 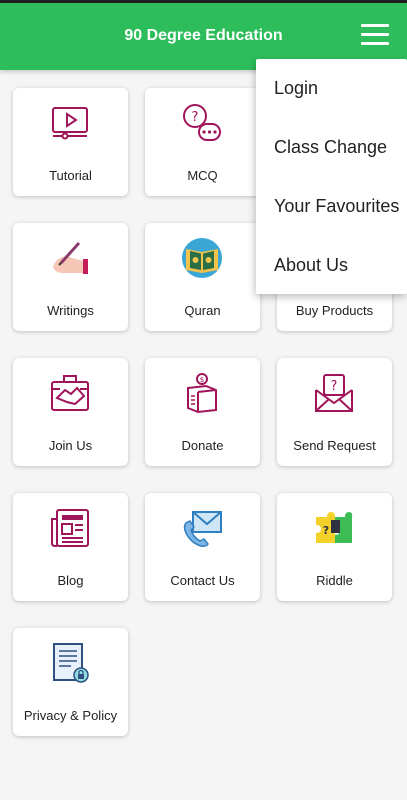 What do you see at coordinates (331, 88) in the screenshot?
I see `menu-item-login: Login` at bounding box center [331, 88].